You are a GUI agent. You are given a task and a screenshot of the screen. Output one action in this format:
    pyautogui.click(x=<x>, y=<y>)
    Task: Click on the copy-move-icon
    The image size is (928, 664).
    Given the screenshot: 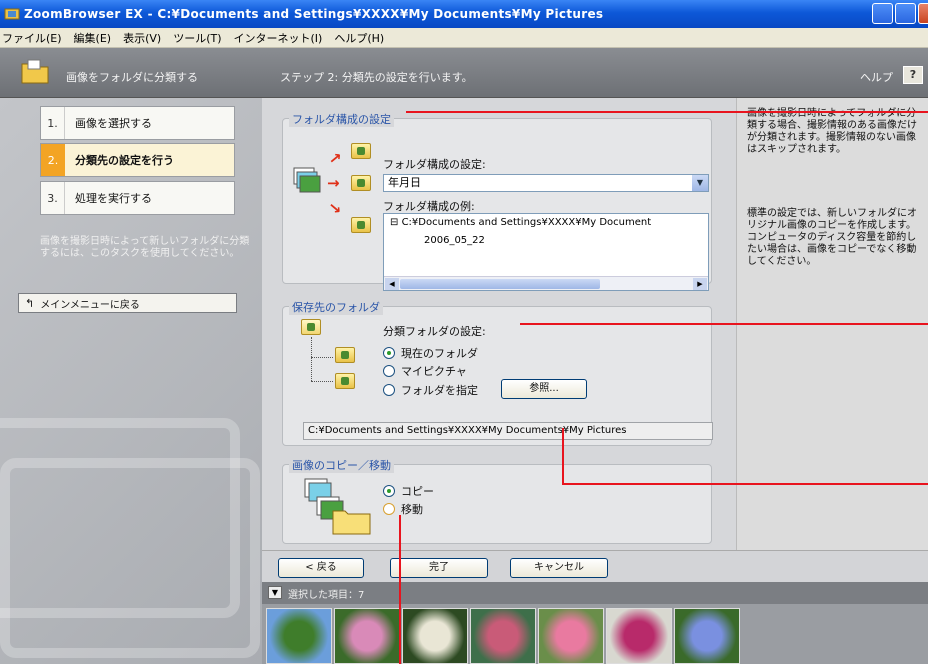 What is the action you would take?
    pyautogui.click(x=337, y=506)
    